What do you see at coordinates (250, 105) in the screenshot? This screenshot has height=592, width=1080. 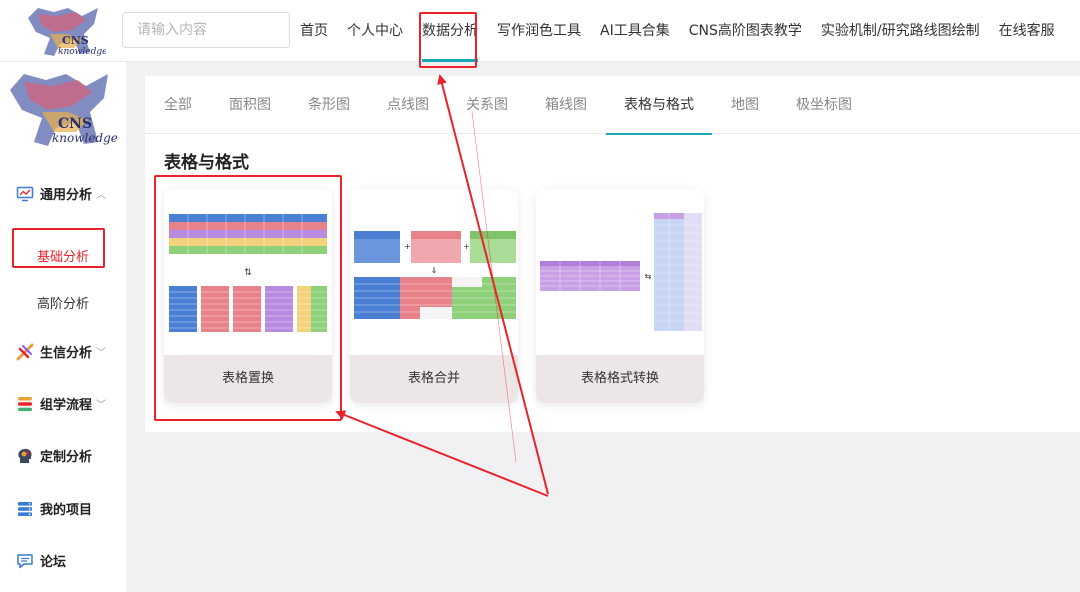 I see `tab-area-chart: 面积图` at bounding box center [250, 105].